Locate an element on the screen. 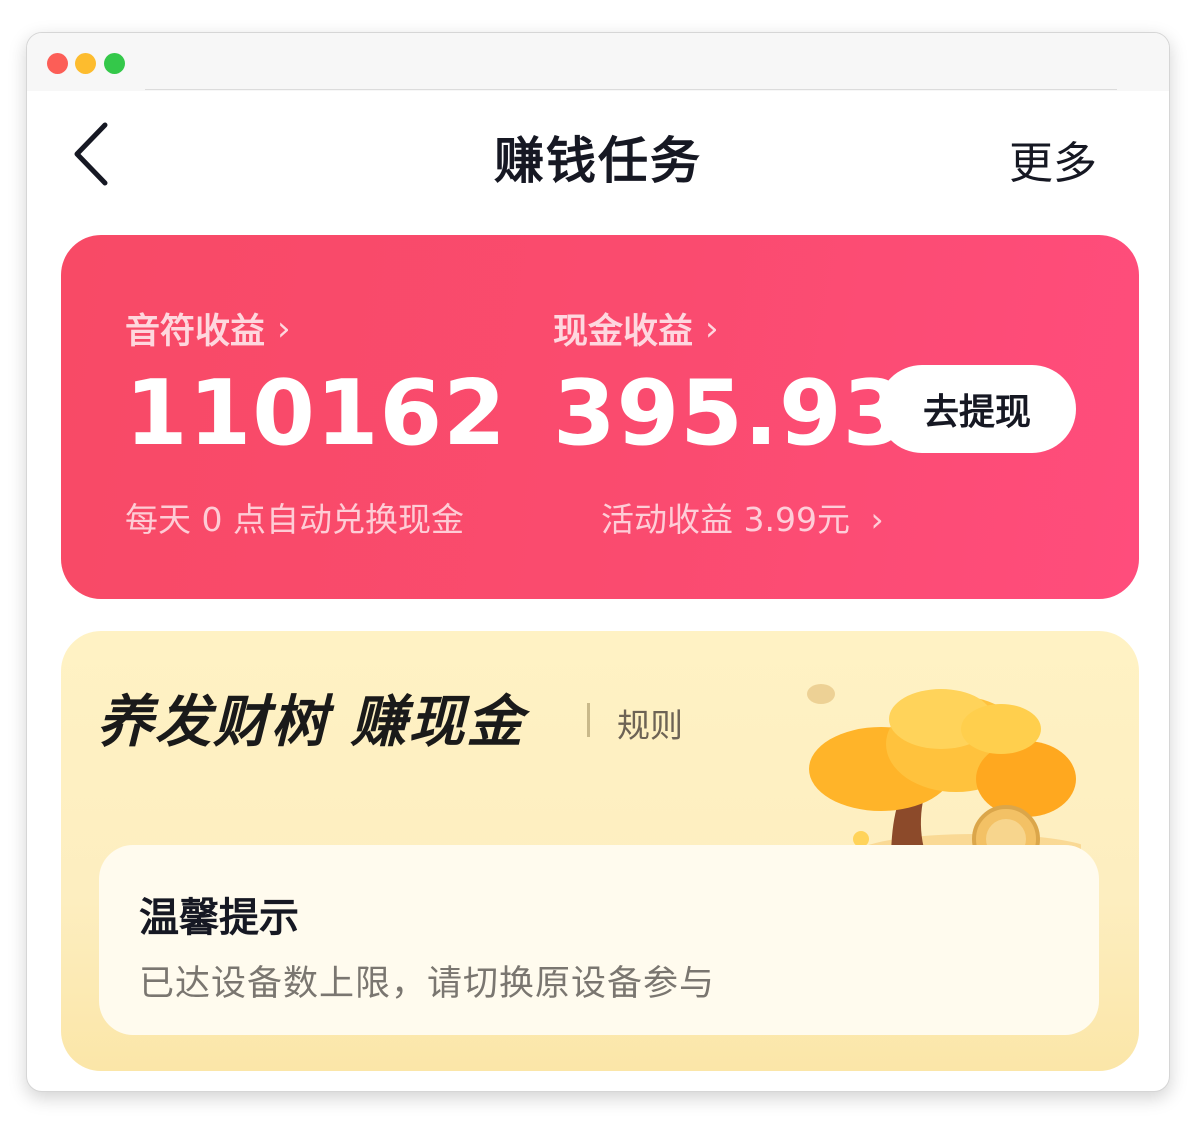 The height and width of the screenshot is (1127, 1196). window-titlebar is located at coordinates (598, 62).